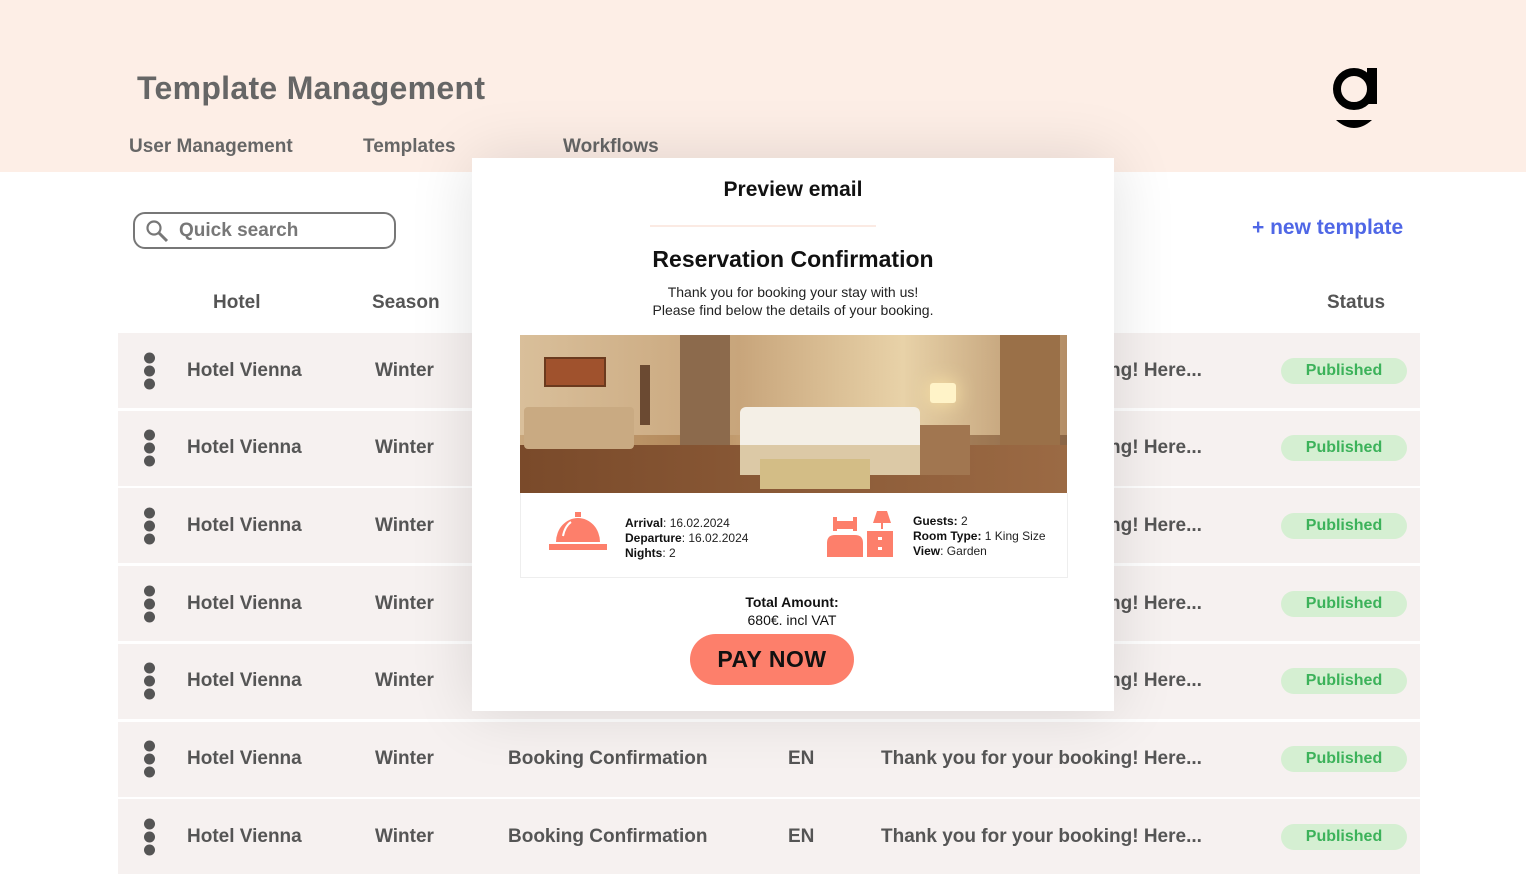 This screenshot has width=1526, height=874. What do you see at coordinates (578, 531) in the screenshot?
I see `reception-bell-icon` at bounding box center [578, 531].